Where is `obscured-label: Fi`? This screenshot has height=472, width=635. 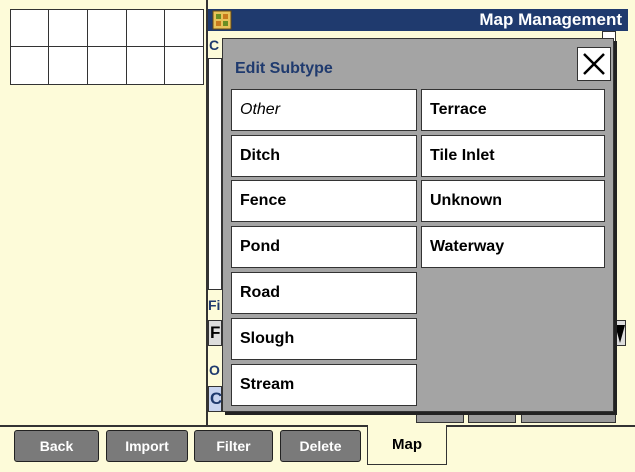
obscured-label: Fi is located at coordinates (214, 305).